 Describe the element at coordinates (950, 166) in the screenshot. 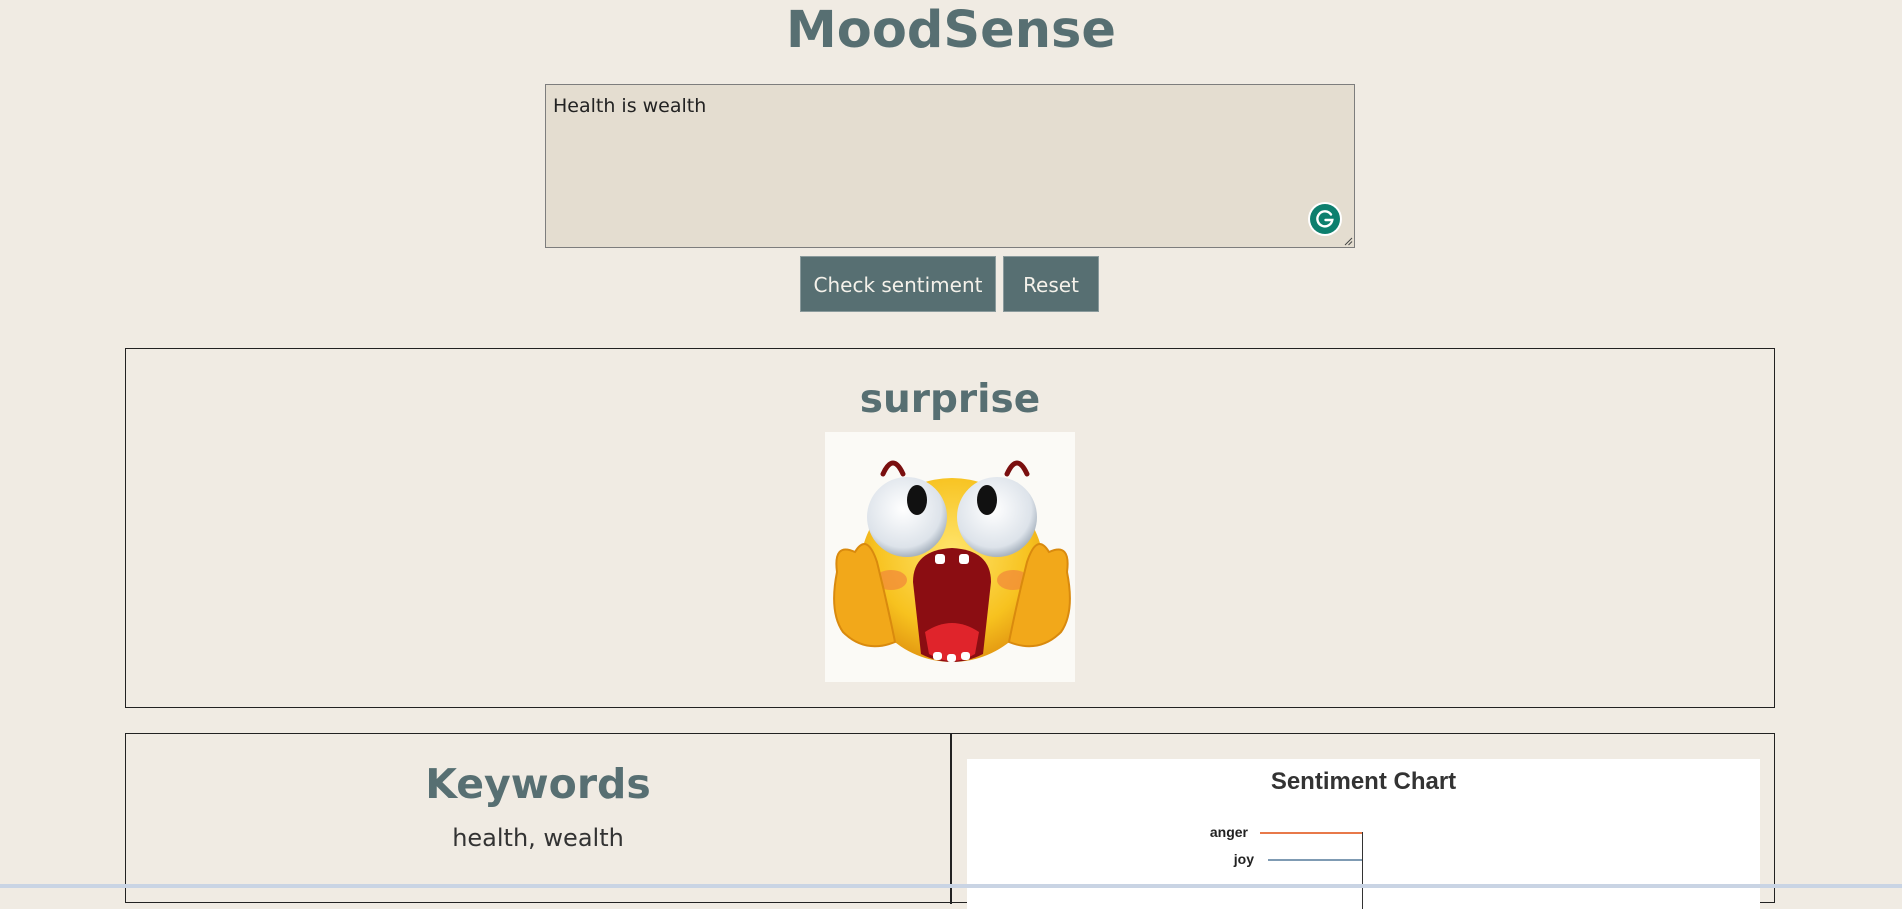

I see `sentiment-text-input: Health is wealth` at that location.